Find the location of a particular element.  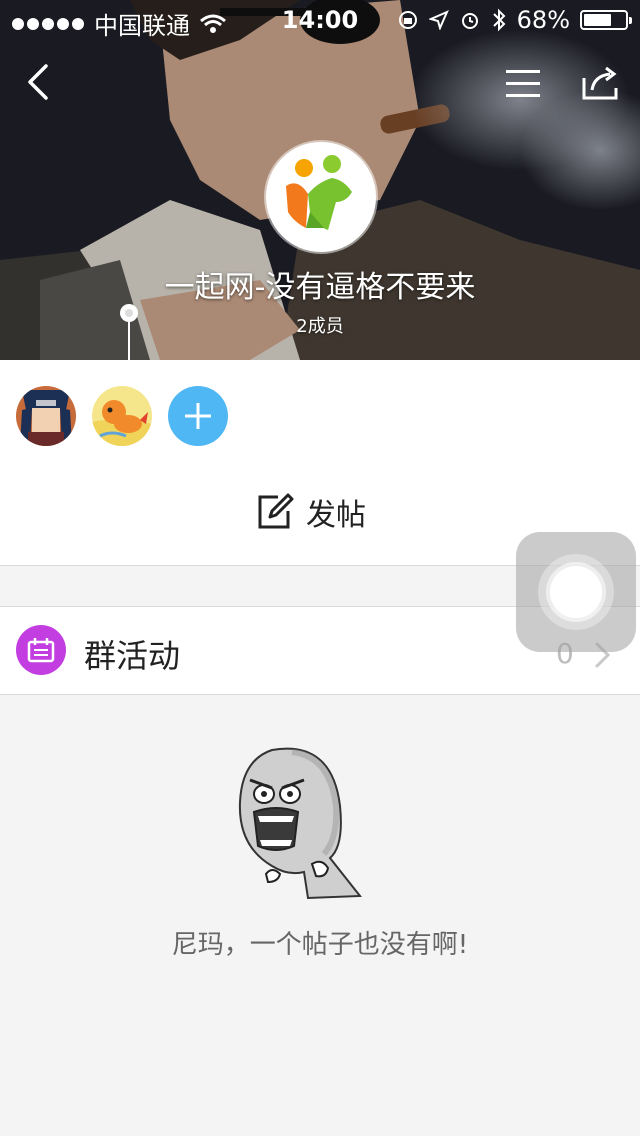

empty-state-message: 尼玛，一个帖子也没有啊! is located at coordinates (320, 945).